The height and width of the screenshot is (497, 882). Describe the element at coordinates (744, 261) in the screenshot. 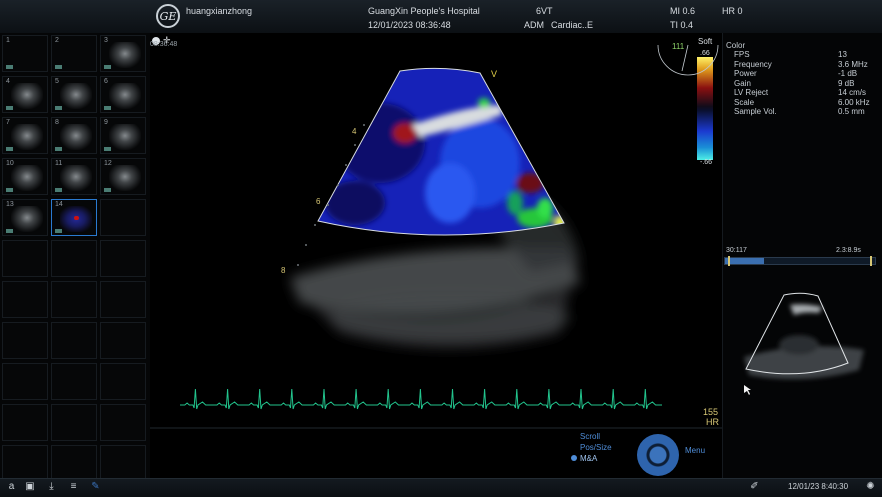

I see `cine-progress-fill` at that location.